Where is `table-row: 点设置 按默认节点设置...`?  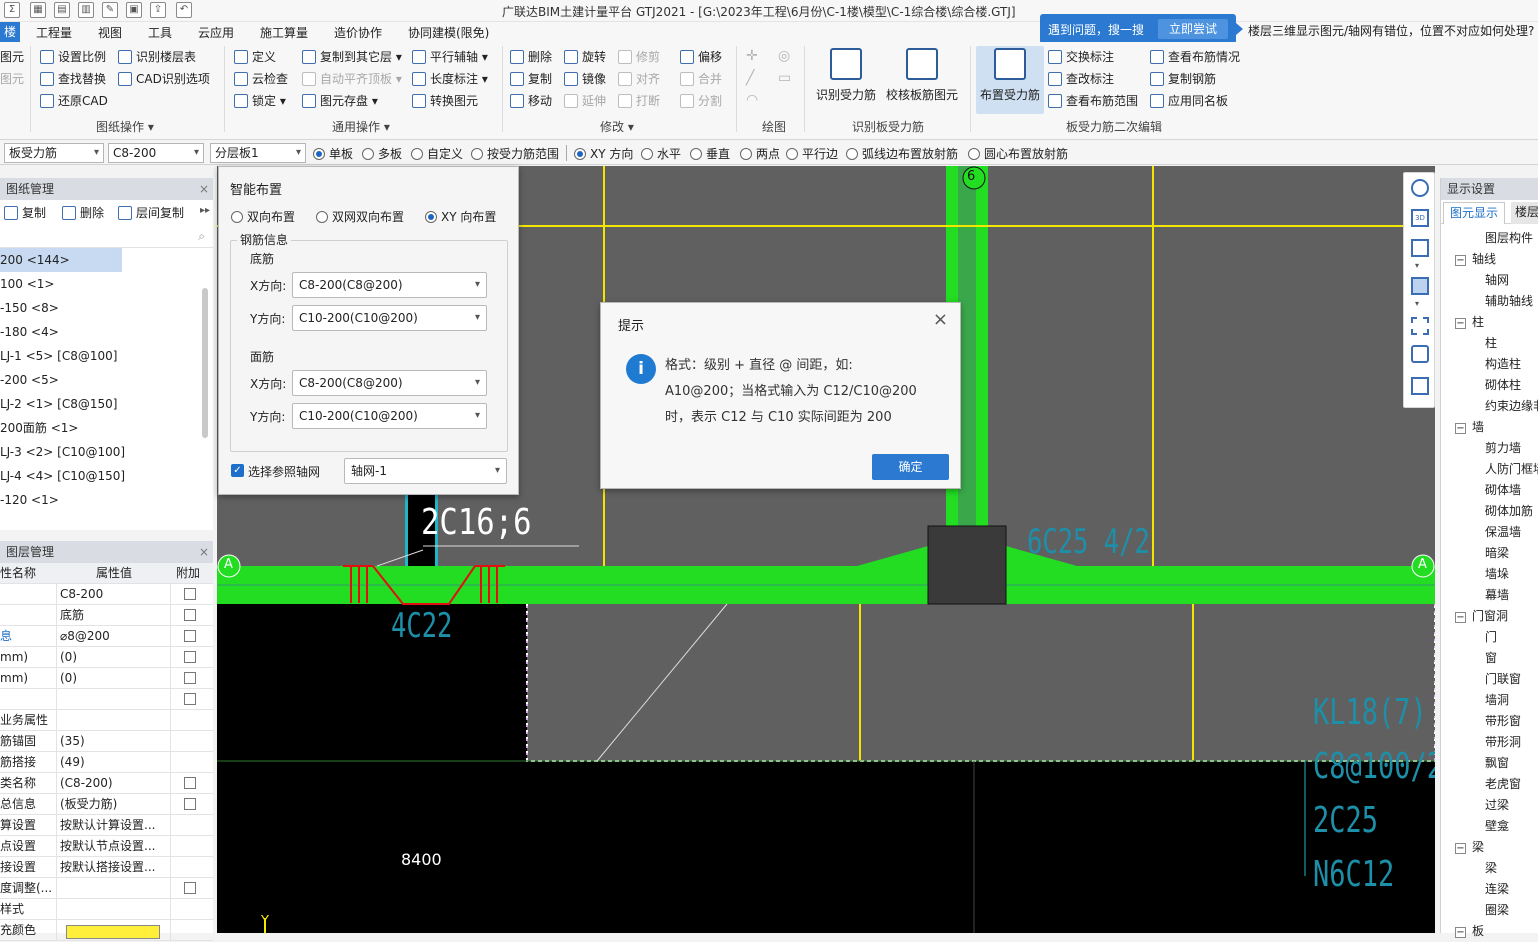 table-row: 点设置 按默认节点设置... is located at coordinates (106, 846).